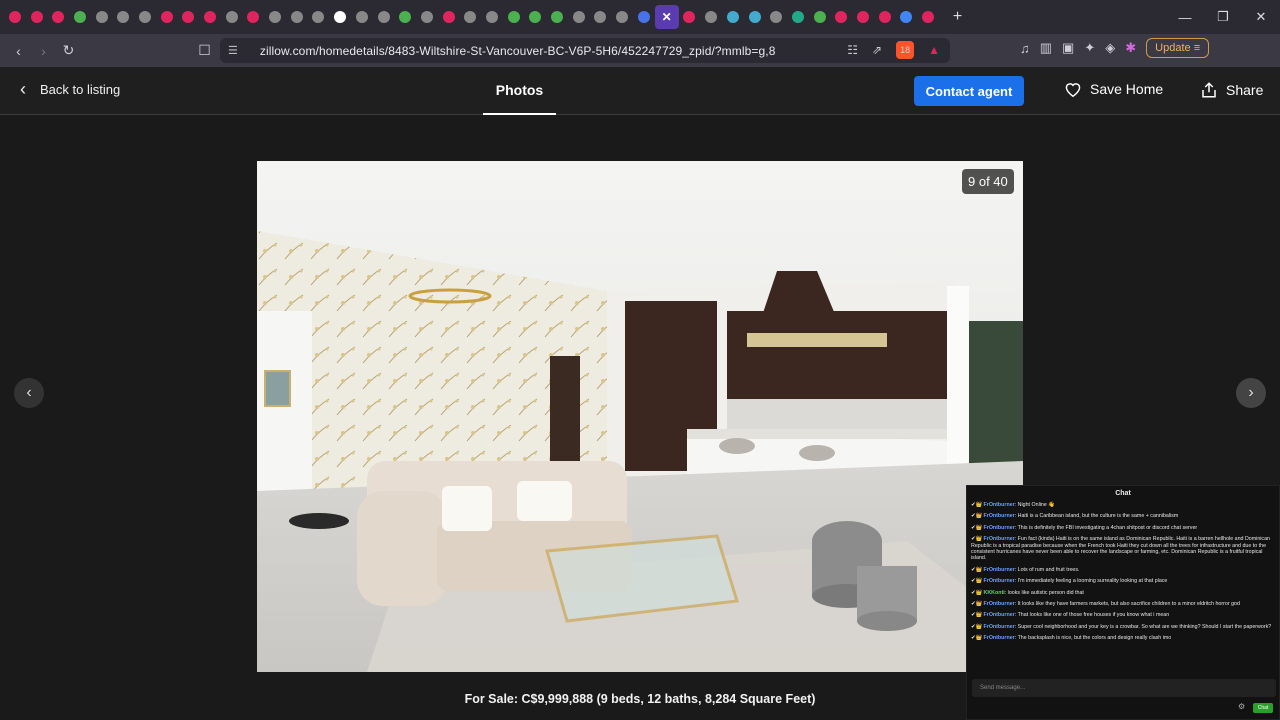 The height and width of the screenshot is (720, 1280). I want to click on contact-agent-button: Contact agent, so click(969, 91).